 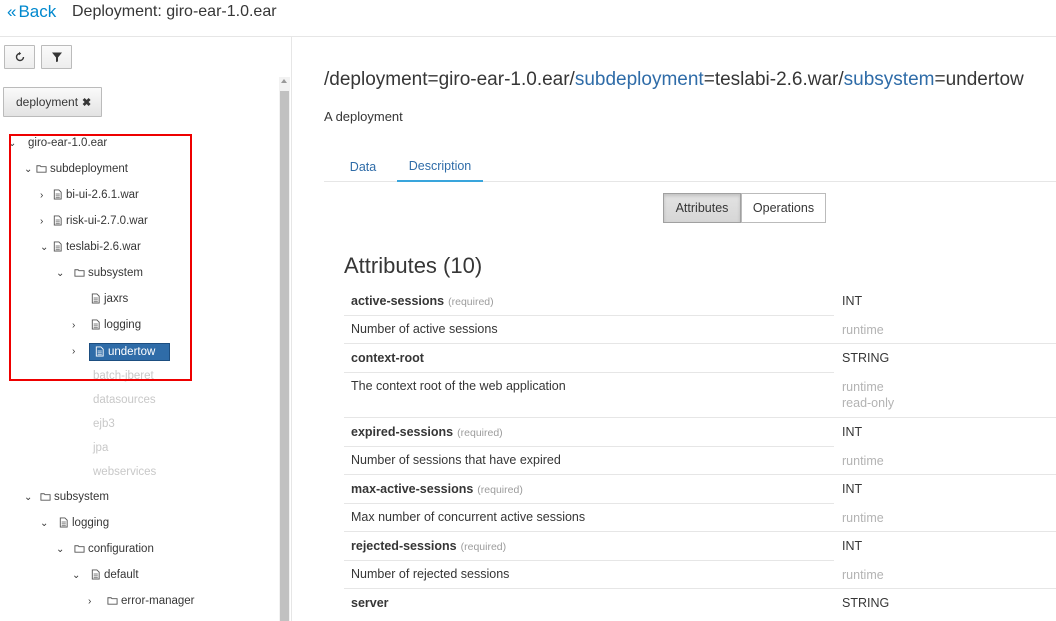 I want to click on tree-node-logging-2: ⌄ logging, so click(x=74, y=523).